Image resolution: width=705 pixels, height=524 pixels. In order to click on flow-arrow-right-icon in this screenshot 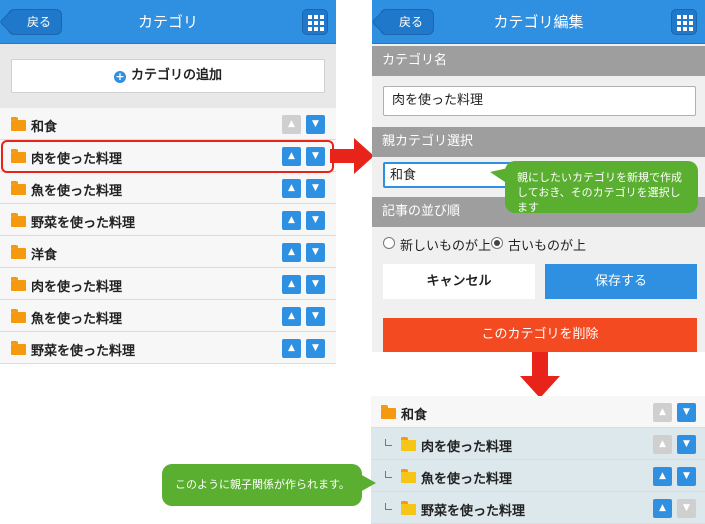, I will do `click(352, 156)`.